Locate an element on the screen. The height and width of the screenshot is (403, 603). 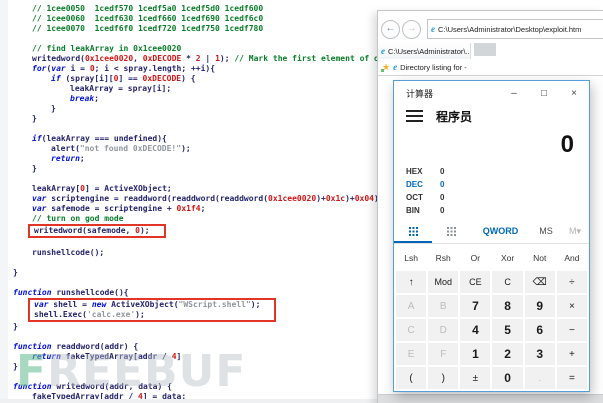
calc-key-mod: Mod is located at coordinates (443, 282).